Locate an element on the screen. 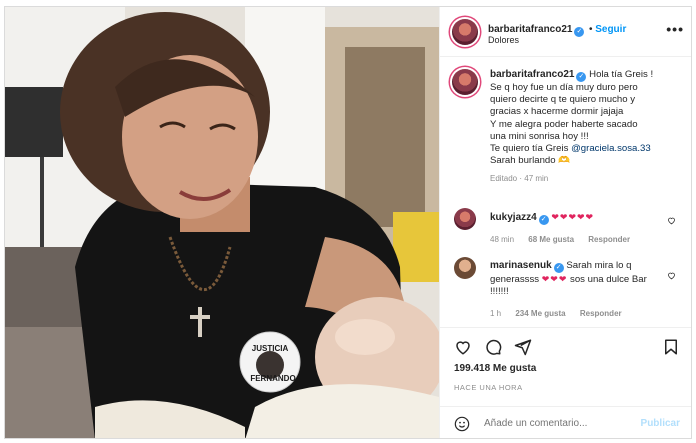 The image size is (696, 443). comment-likes: 68 Me gusta is located at coordinates (551, 239).